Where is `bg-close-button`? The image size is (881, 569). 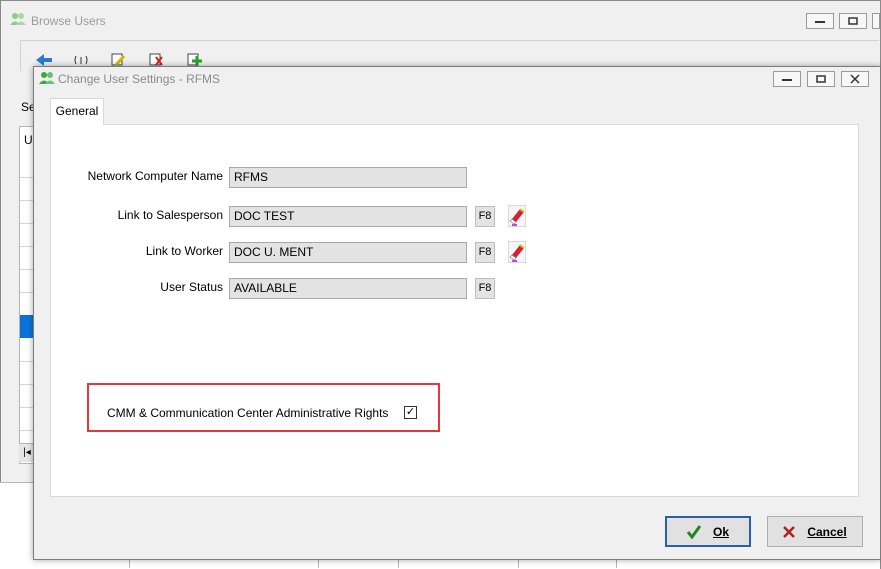
bg-close-button is located at coordinates (876, 21).